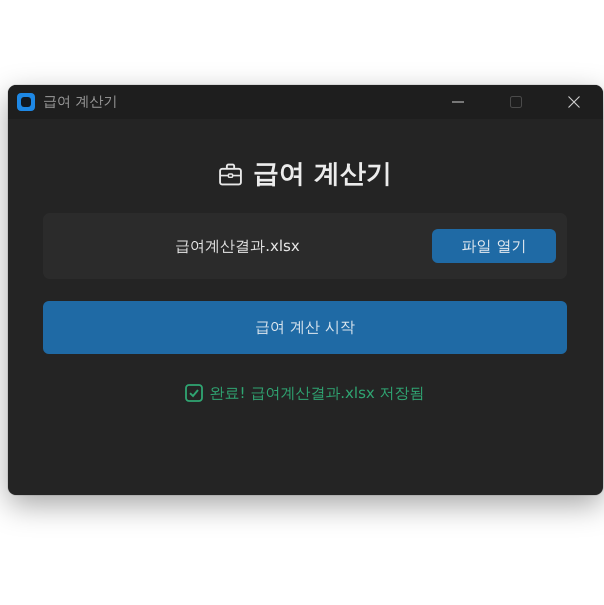 This screenshot has width=604, height=605. I want to click on briefcase-icon, so click(230, 174).